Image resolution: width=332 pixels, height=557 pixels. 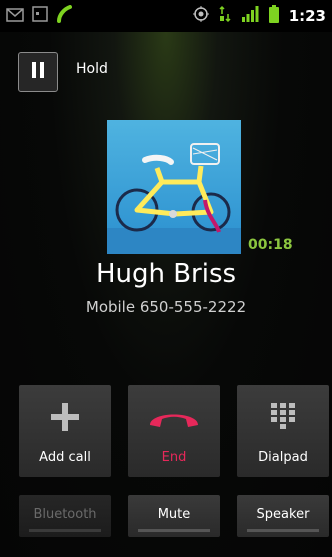 What do you see at coordinates (174, 420) in the screenshot?
I see `end-call-icon` at bounding box center [174, 420].